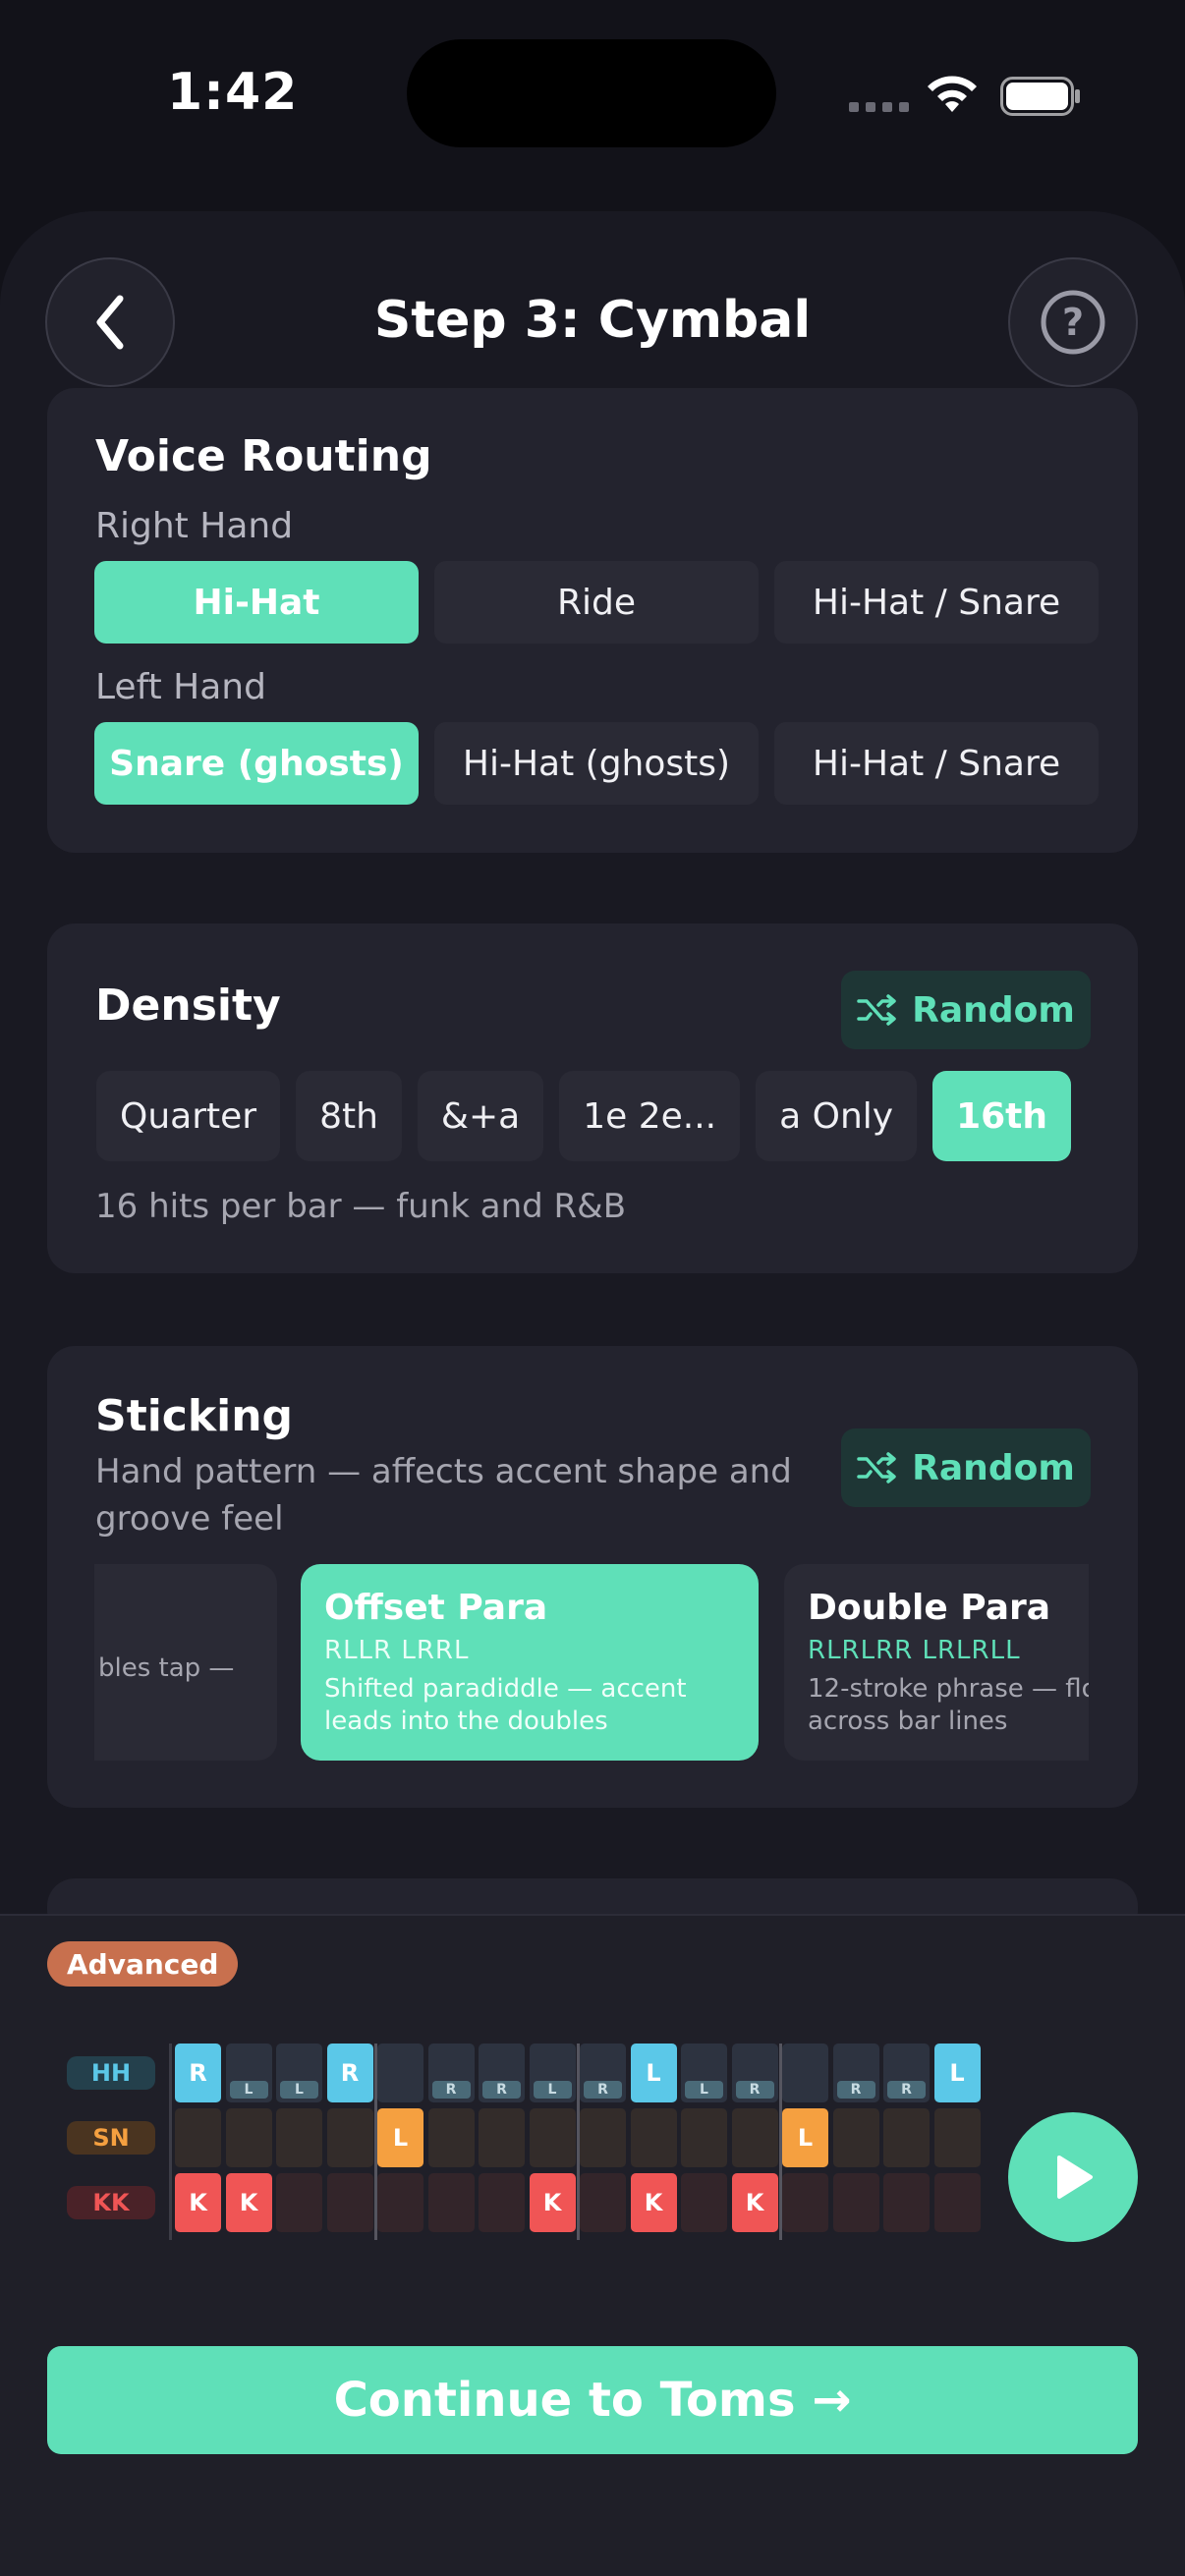 The image size is (1185, 2576). I want to click on left-hand-option-hihat-snare: Hi-Hat / Snare, so click(937, 763).